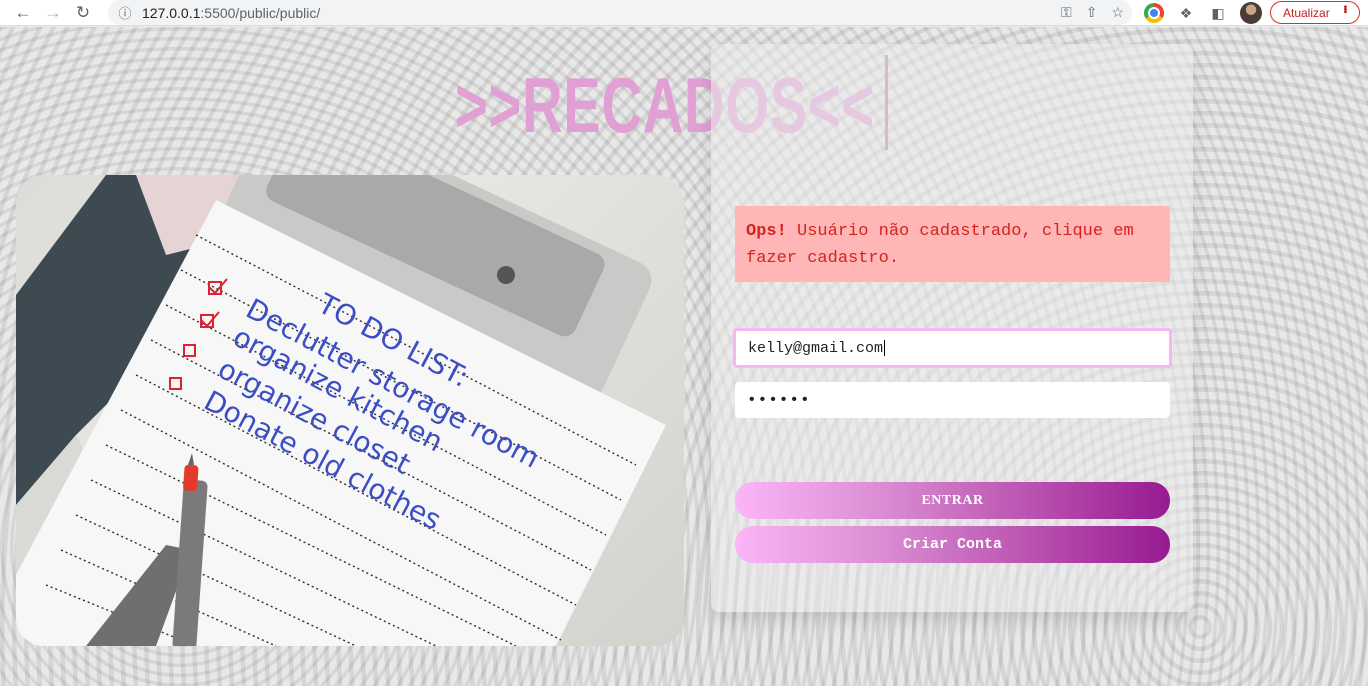 The width and height of the screenshot is (1368, 686). I want to click on profile-avatar, so click(1251, 13).